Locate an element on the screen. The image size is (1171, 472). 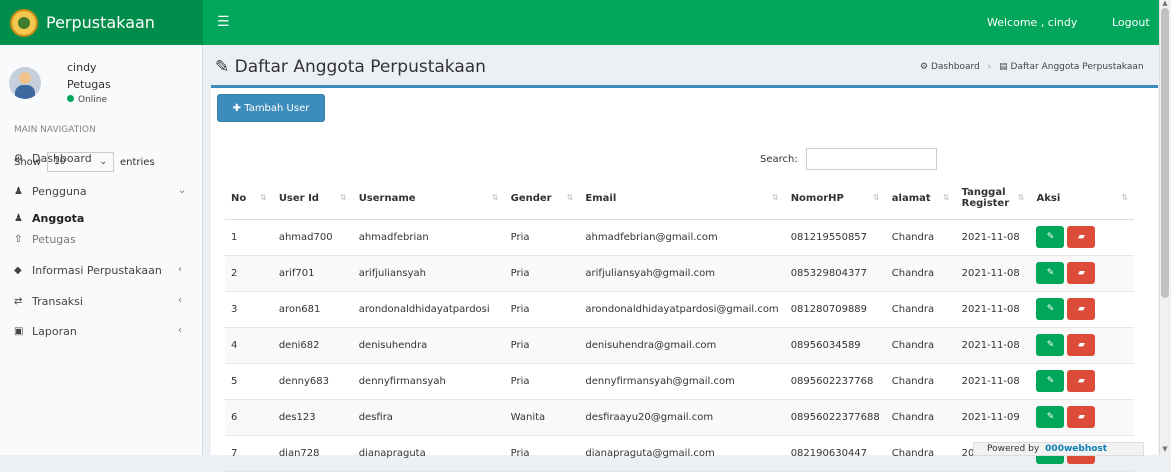
column-header-no: No ⇅ is located at coordinates (249, 199).